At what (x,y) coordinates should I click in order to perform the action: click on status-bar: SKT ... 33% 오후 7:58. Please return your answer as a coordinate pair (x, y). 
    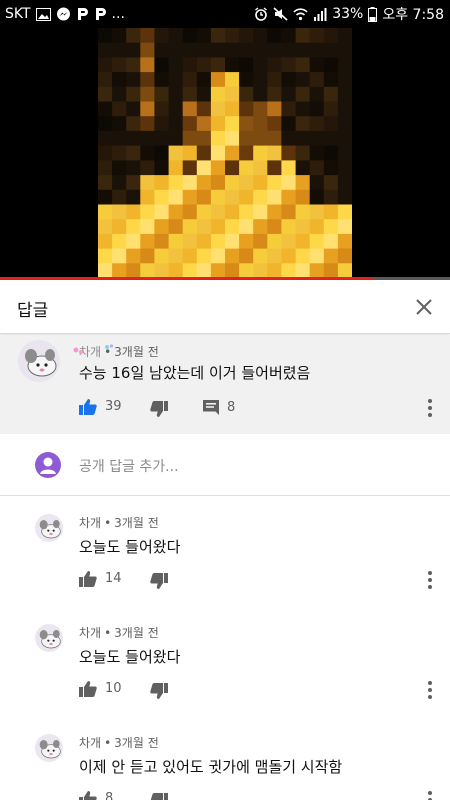
    Looking at the image, I should click on (225, 14).